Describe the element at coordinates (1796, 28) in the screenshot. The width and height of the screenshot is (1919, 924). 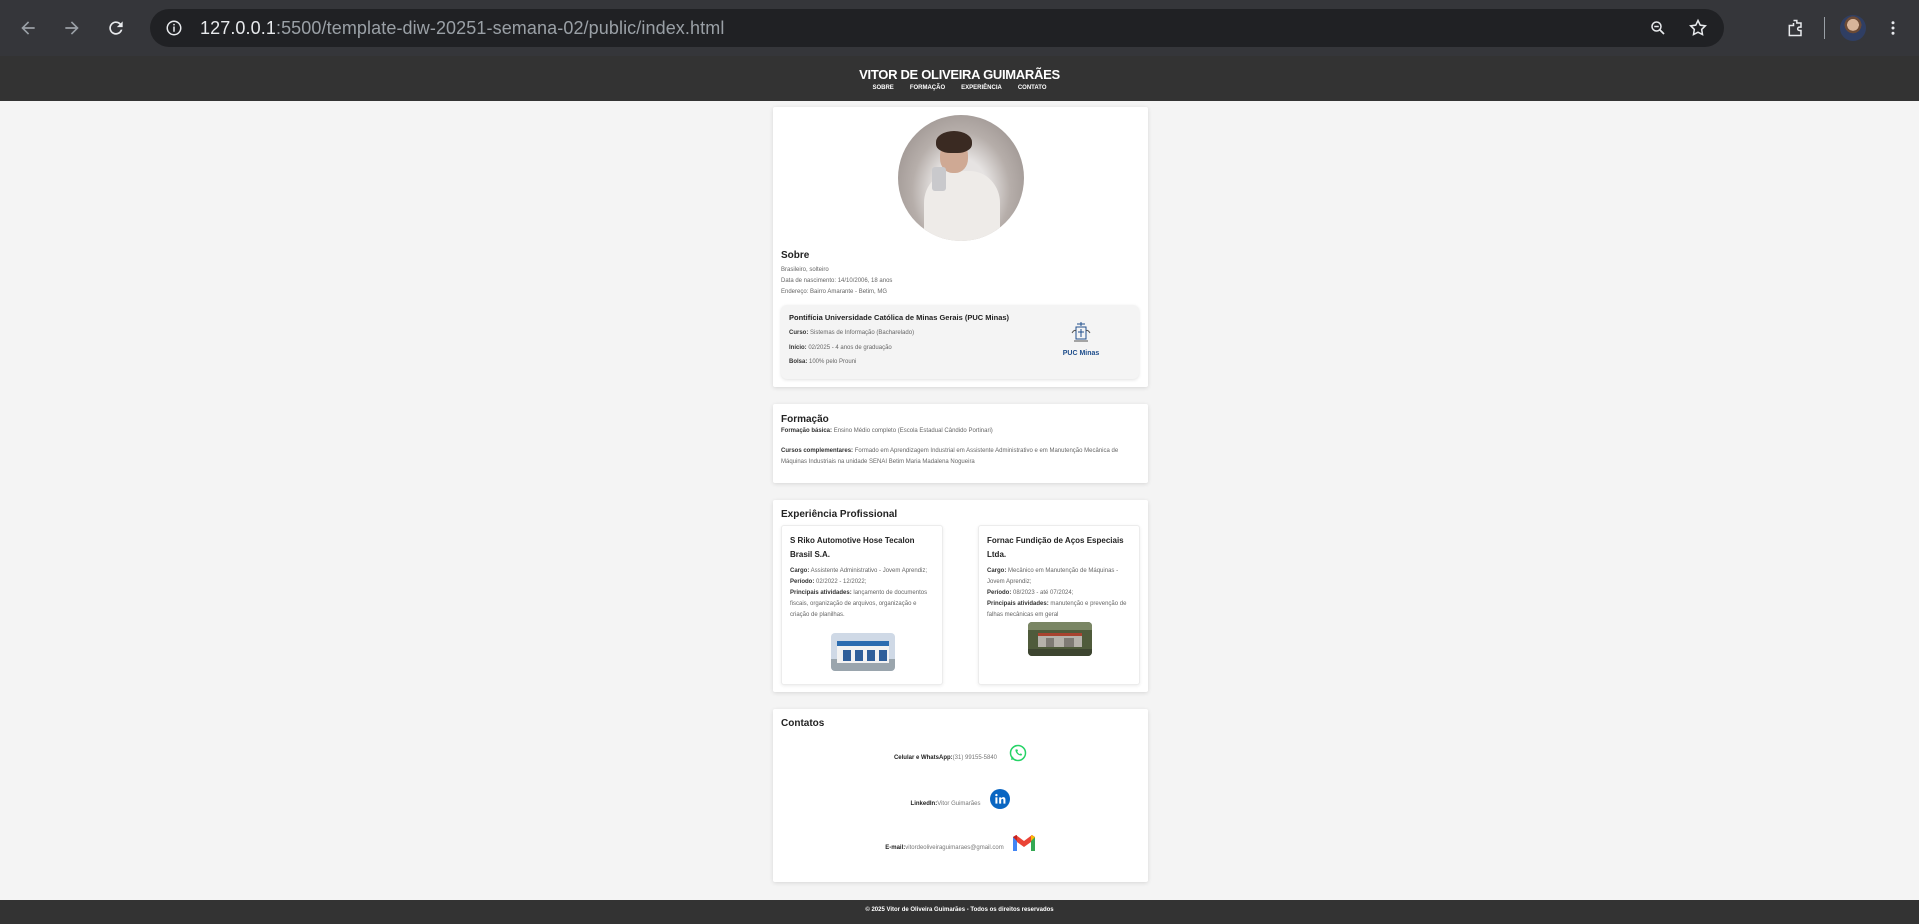
I see `extensions-icon` at that location.